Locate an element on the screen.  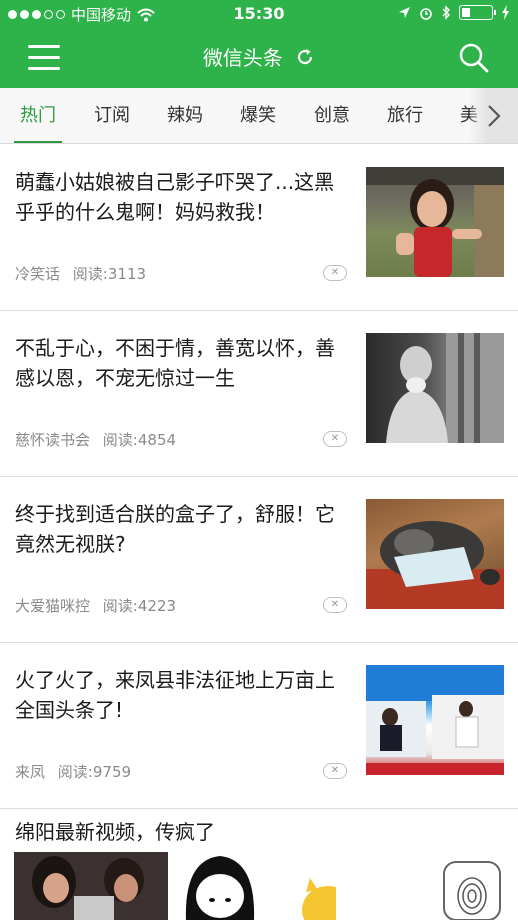
news-meta: 冷笑话 阅读:3113 is located at coordinates (80, 273).